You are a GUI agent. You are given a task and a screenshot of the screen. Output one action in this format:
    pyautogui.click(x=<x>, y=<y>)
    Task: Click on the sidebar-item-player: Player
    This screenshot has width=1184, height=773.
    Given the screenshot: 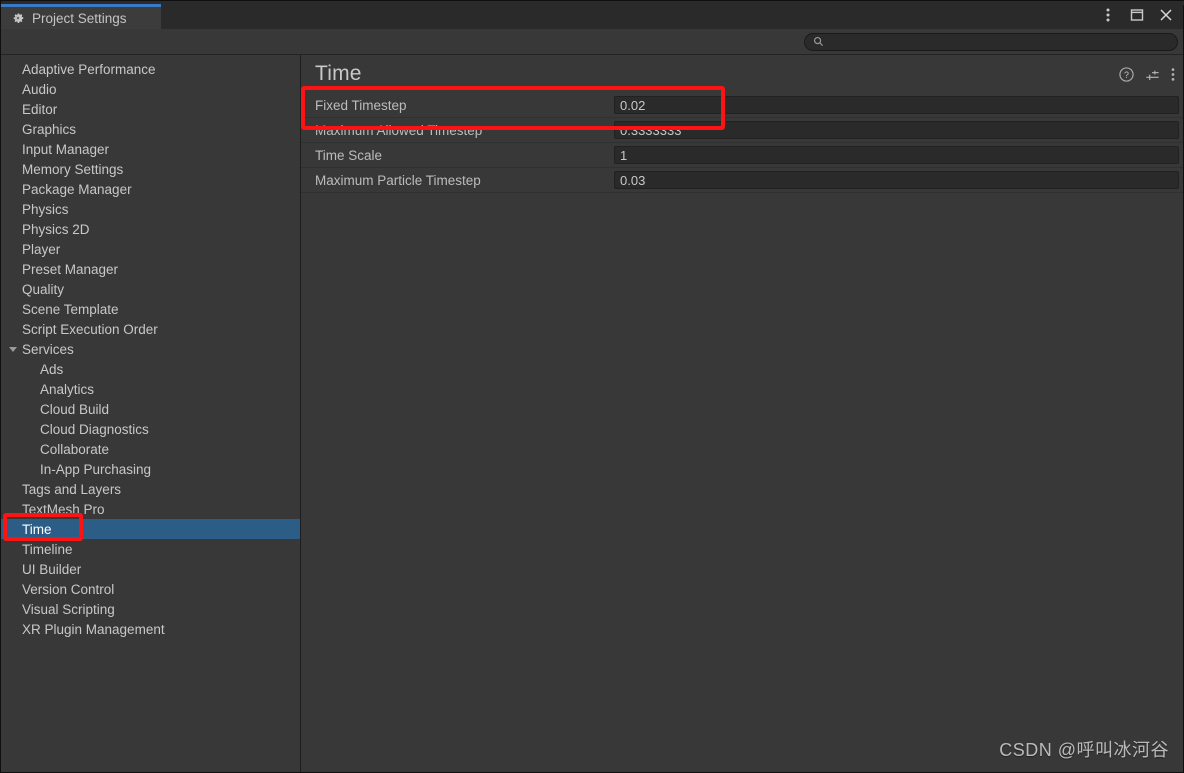 What is the action you would take?
    pyautogui.click(x=150, y=249)
    